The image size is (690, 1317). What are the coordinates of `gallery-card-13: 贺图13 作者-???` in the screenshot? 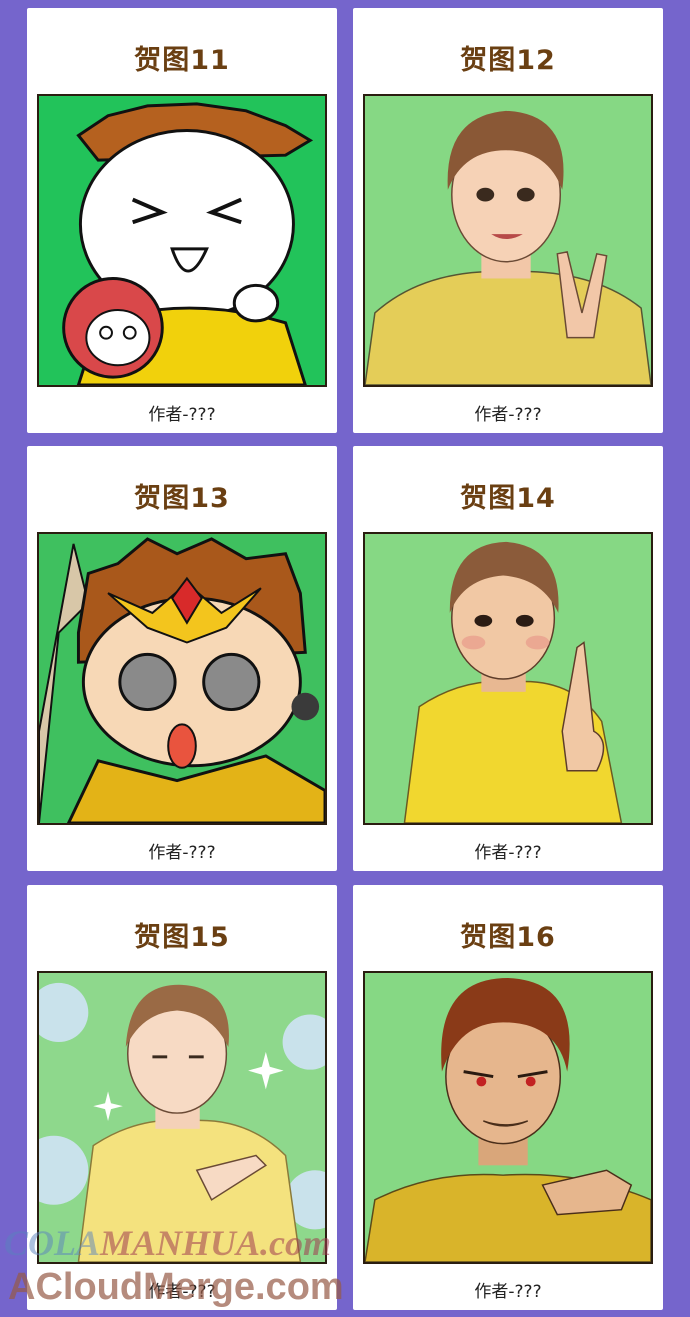 It's located at (182, 658).